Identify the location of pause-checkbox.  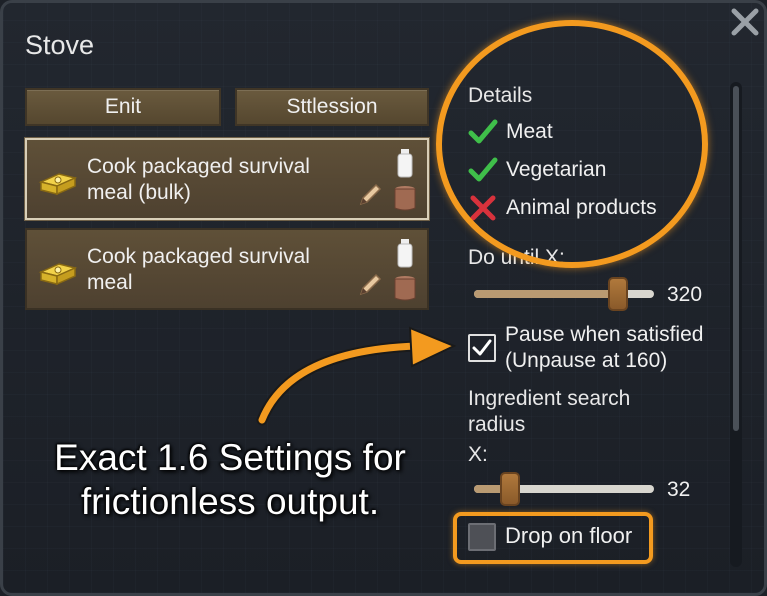
(482, 348).